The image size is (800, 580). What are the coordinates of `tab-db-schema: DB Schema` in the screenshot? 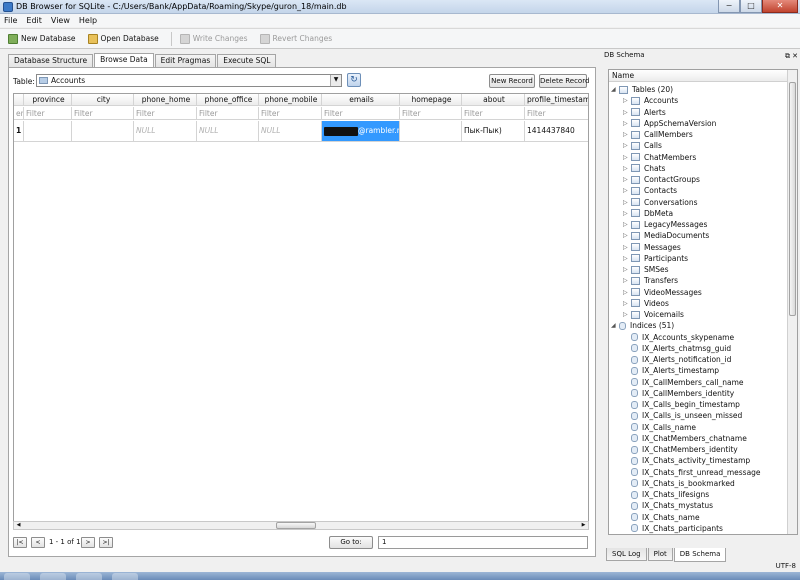 It's located at (700, 555).